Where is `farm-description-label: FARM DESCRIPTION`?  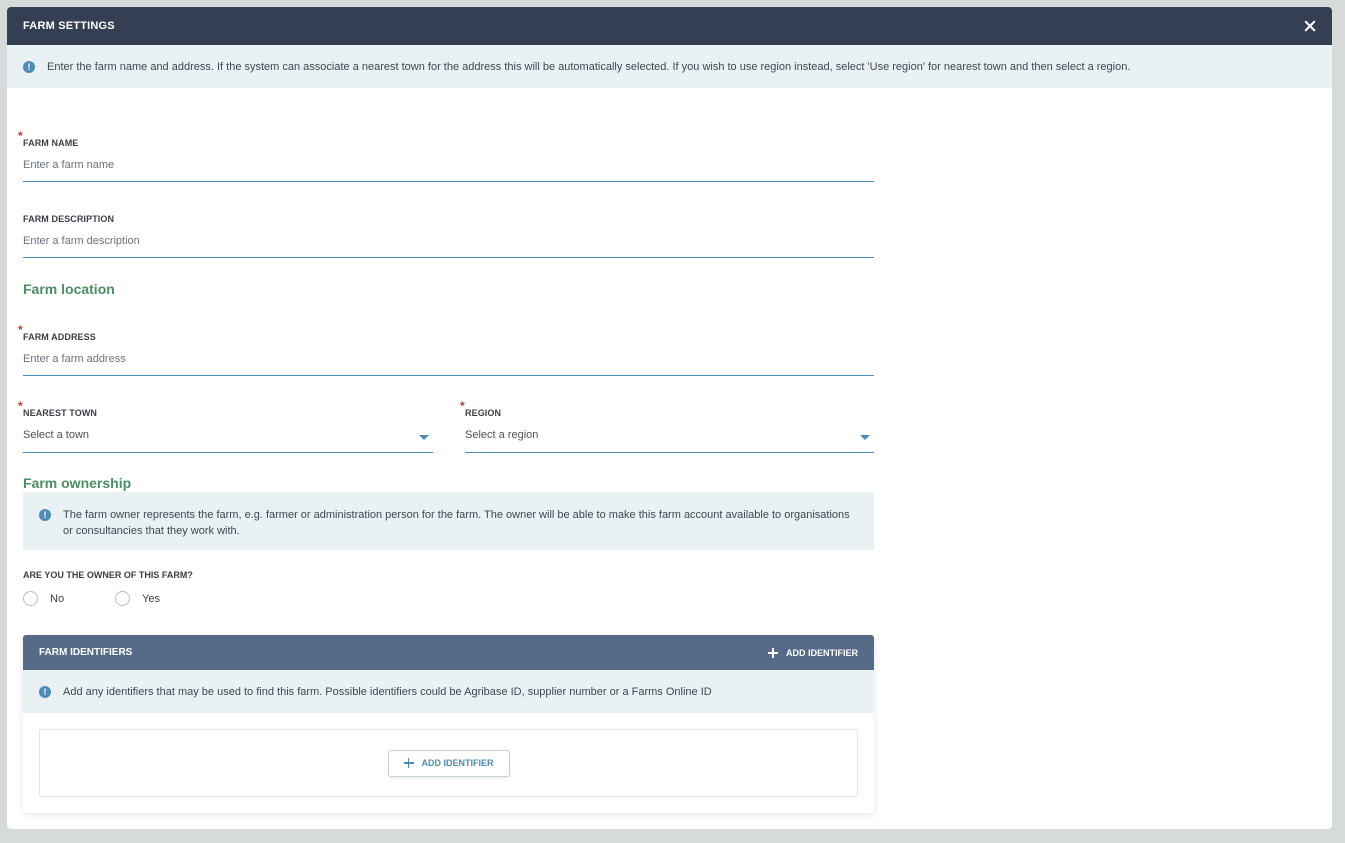
farm-description-label: FARM DESCRIPTION is located at coordinates (69, 219).